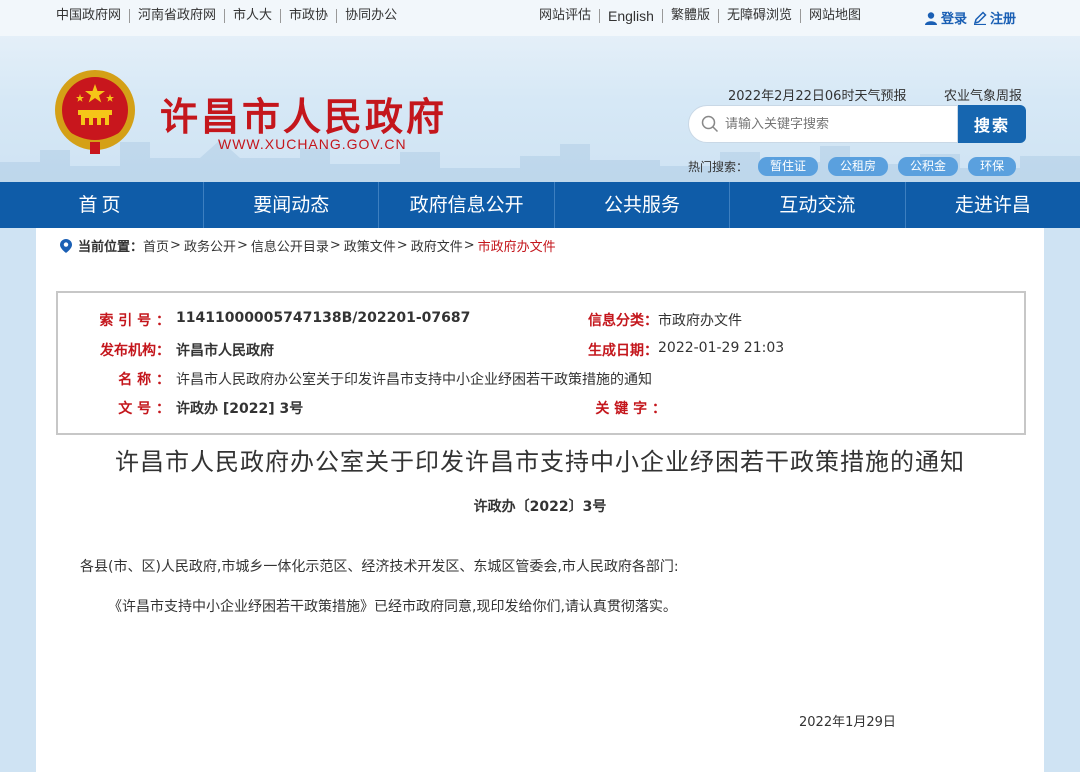 This screenshot has width=1080, height=772. What do you see at coordinates (102, 205) in the screenshot?
I see `nav-home: 首页` at bounding box center [102, 205].